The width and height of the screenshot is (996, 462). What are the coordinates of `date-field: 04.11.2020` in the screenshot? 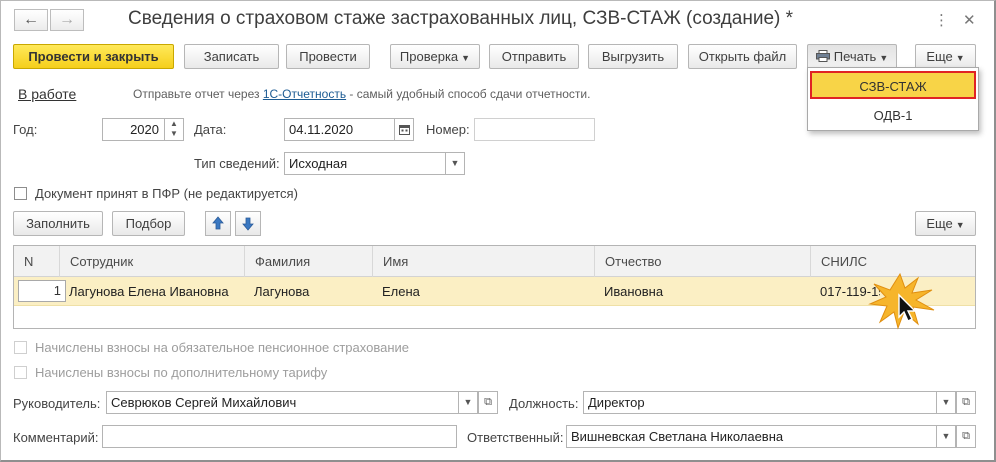 It's located at (349, 129).